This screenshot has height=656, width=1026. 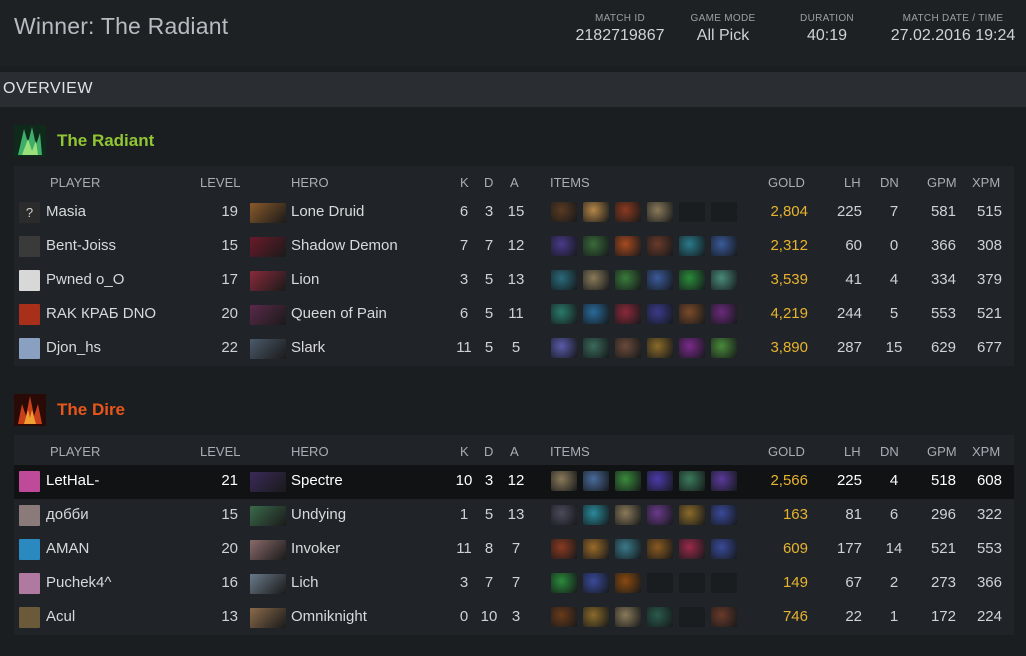 What do you see at coordinates (344, 245) in the screenshot?
I see `hero-name: Shadow Demon` at bounding box center [344, 245].